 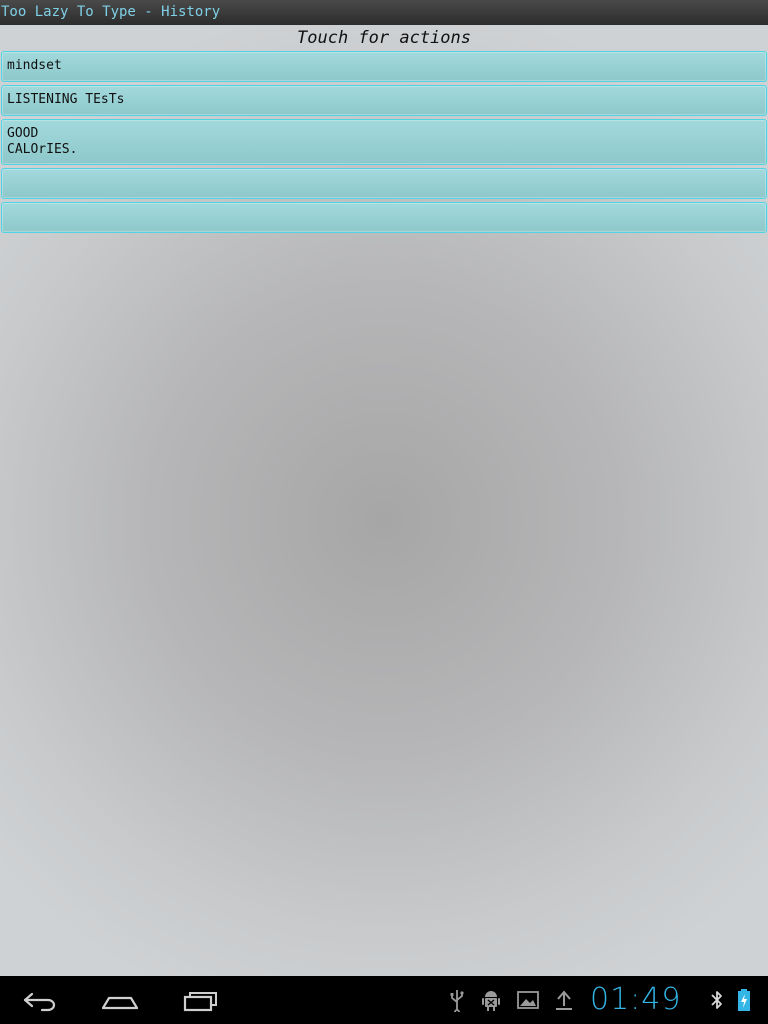 What do you see at coordinates (384, 38) in the screenshot?
I see `instruction-header: Touch for actions` at bounding box center [384, 38].